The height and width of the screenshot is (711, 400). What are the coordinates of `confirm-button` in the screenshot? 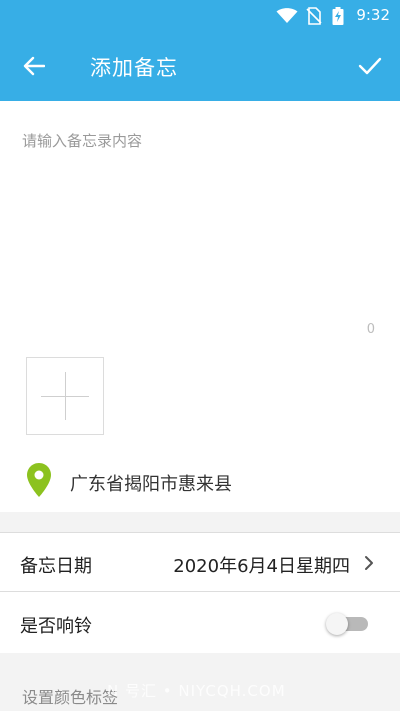 It's located at (370, 66).